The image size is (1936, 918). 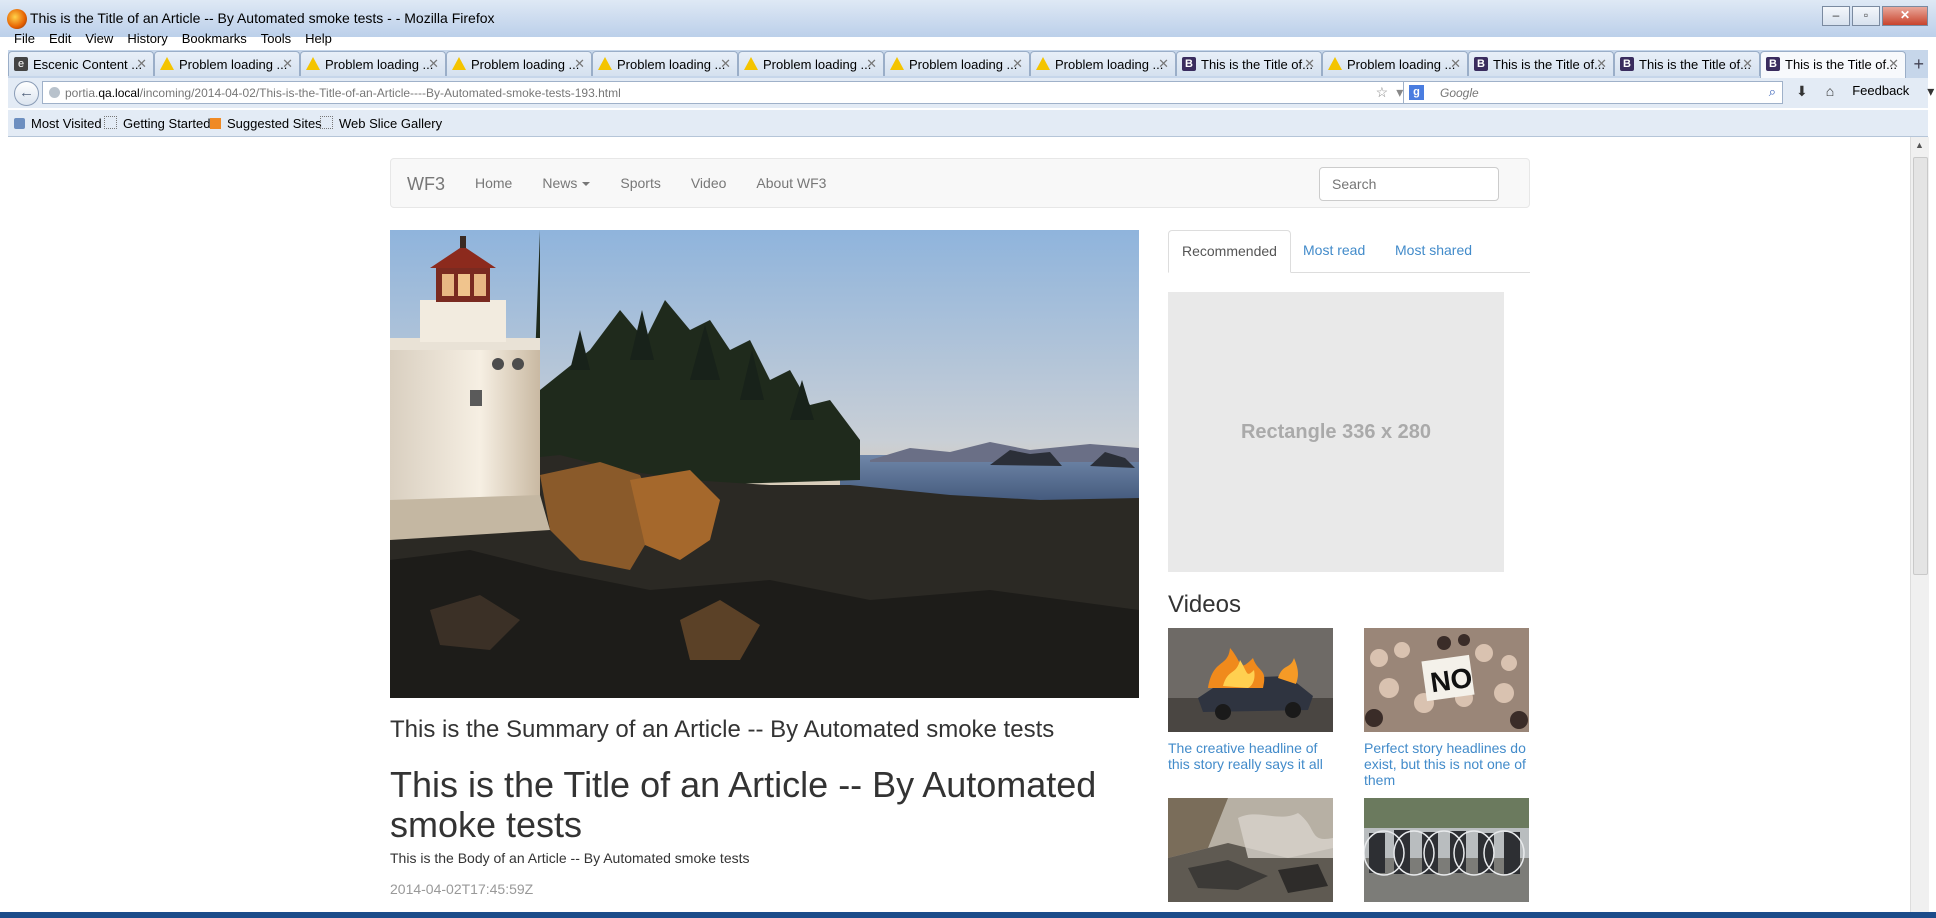 What do you see at coordinates (968, 915) in the screenshot?
I see `windows-taskbar` at bounding box center [968, 915].